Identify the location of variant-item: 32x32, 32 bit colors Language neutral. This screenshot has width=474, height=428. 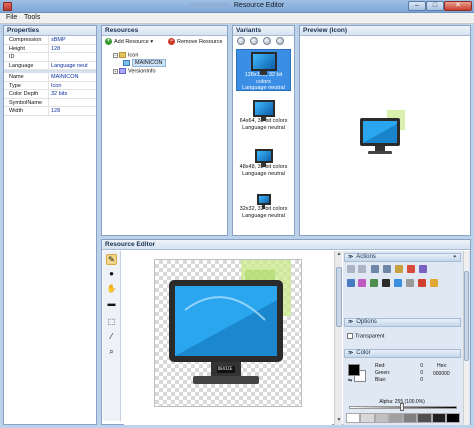
(263, 210).